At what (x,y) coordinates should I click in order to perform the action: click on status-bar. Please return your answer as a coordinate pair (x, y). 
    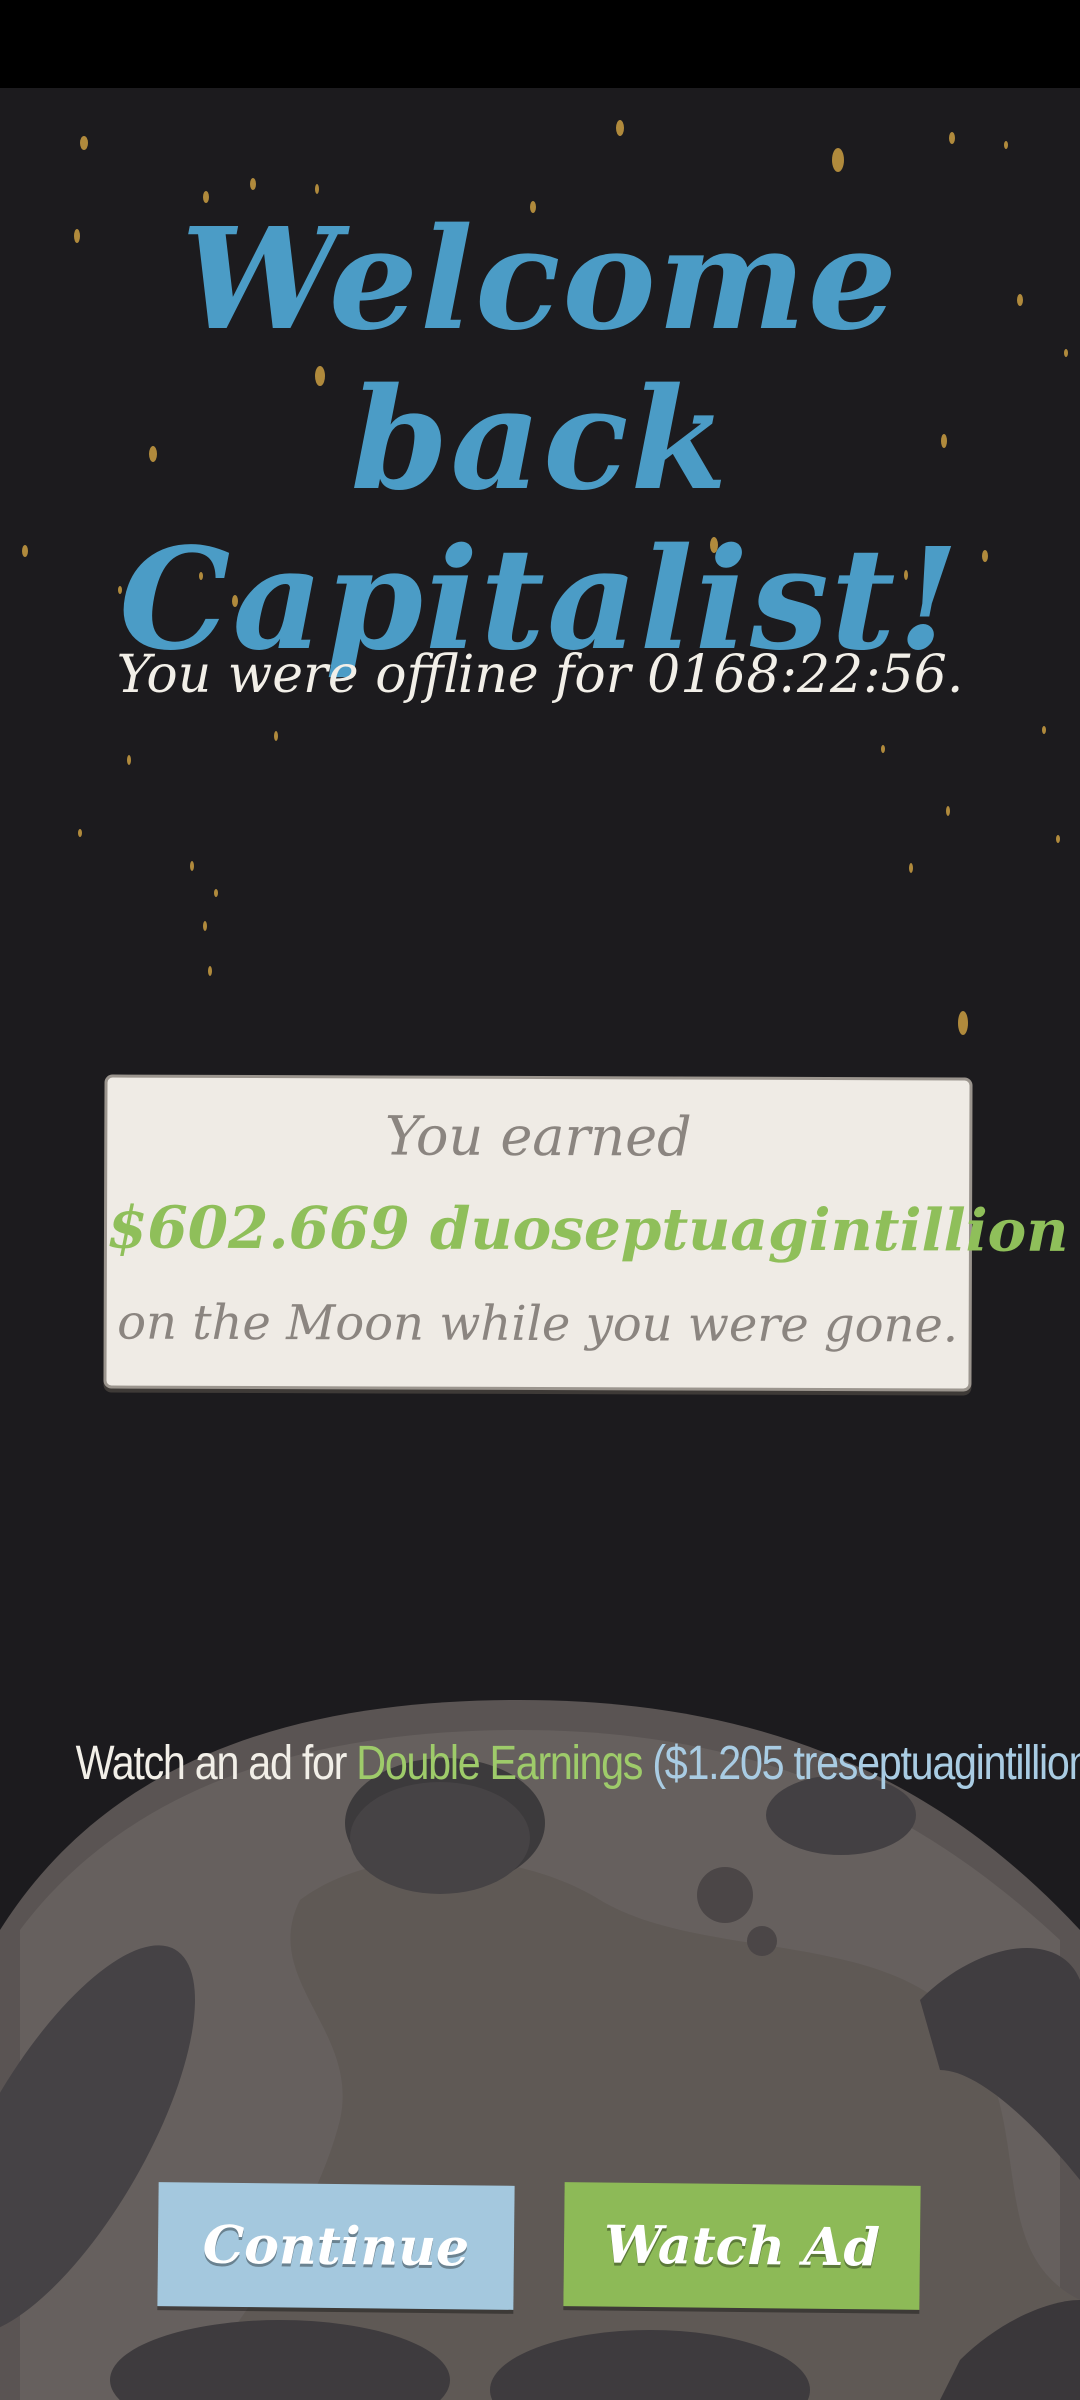
    Looking at the image, I should click on (540, 44).